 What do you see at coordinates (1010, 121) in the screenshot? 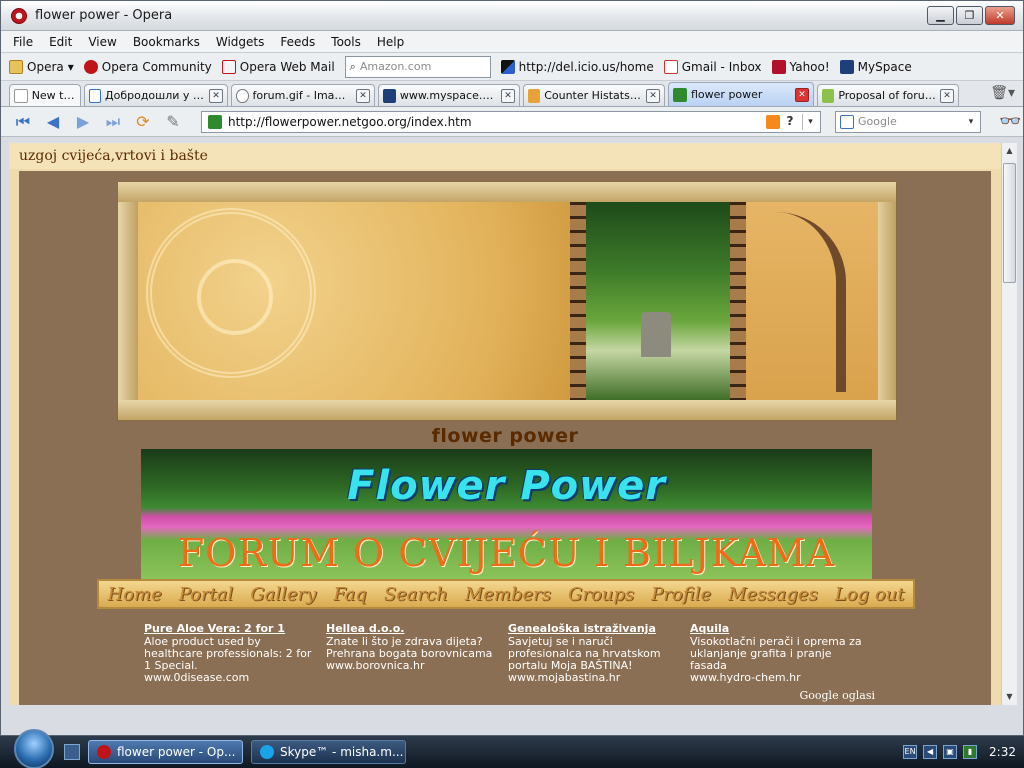
I see `zoom-glasses-icon: 👓` at bounding box center [1010, 121].